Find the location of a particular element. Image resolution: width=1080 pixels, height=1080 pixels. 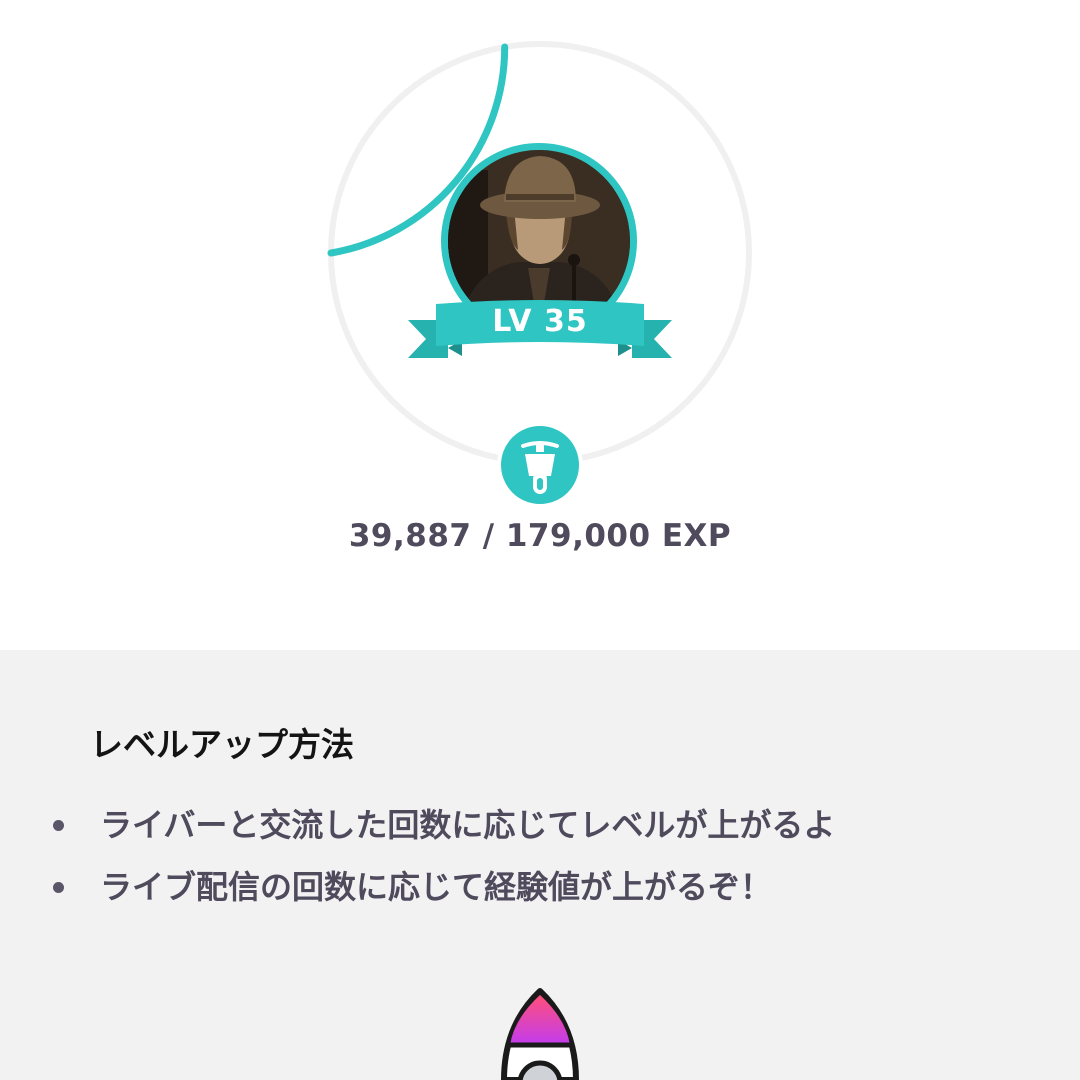

vehicle-badge is located at coordinates (540, 465).